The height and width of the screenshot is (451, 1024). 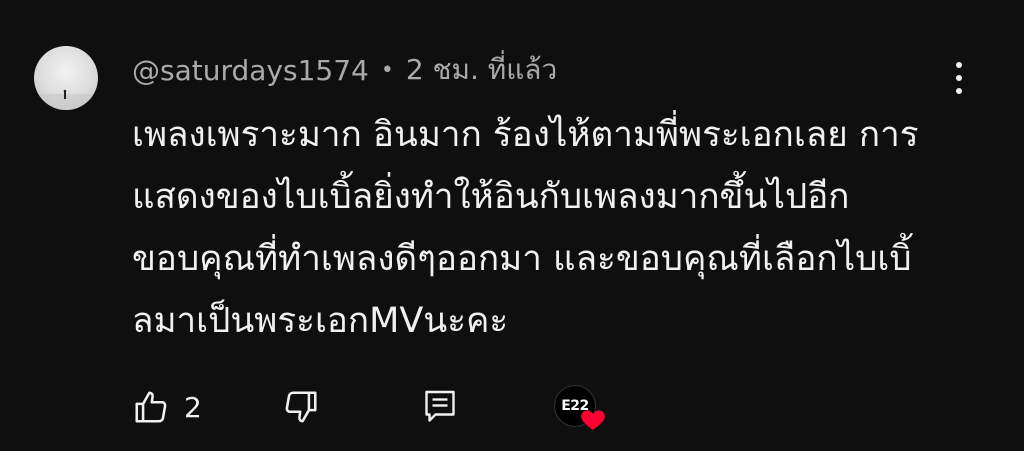 I want to click on thumbs-up-icon, so click(x=151, y=407).